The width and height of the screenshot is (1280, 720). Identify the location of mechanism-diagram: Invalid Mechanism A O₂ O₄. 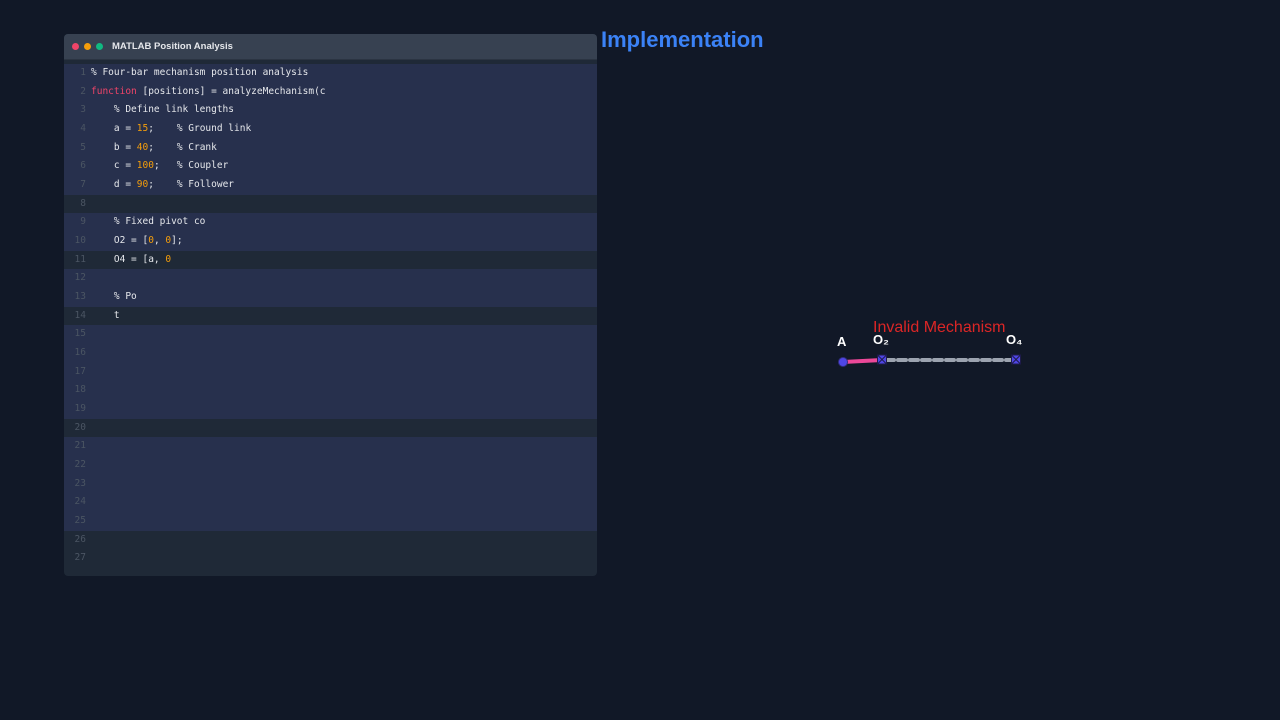
(929, 343).